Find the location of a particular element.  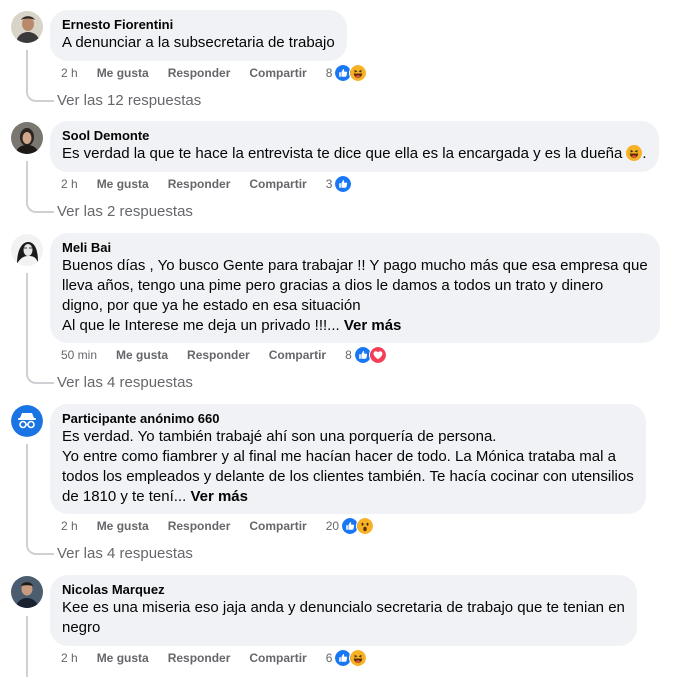

grinning-emoji-icon is located at coordinates (634, 153).